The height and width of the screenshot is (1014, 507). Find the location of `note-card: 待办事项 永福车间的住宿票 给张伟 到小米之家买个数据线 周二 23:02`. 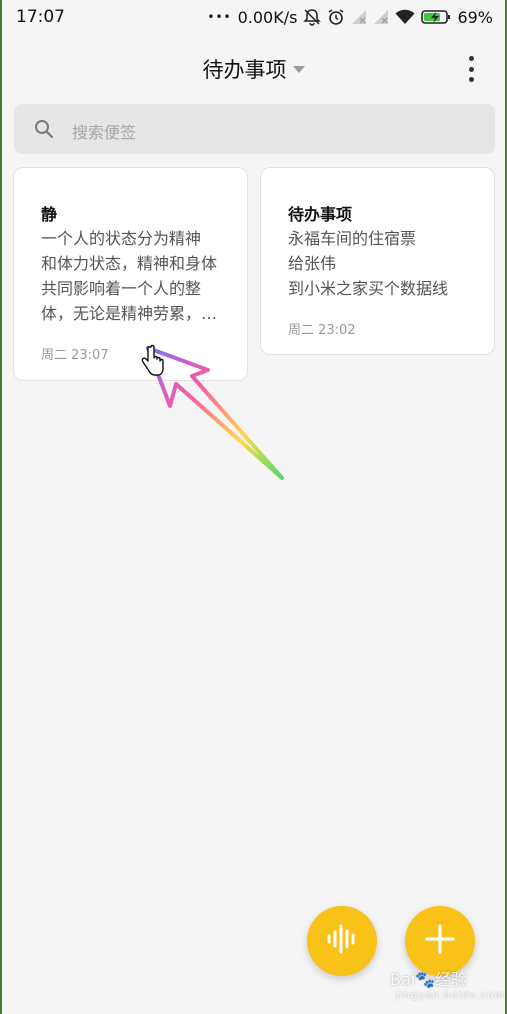

note-card: 待办事项 永福车间的住宿票 给张伟 到小米之家买个数据线 周二 23:02 is located at coordinates (377, 261).